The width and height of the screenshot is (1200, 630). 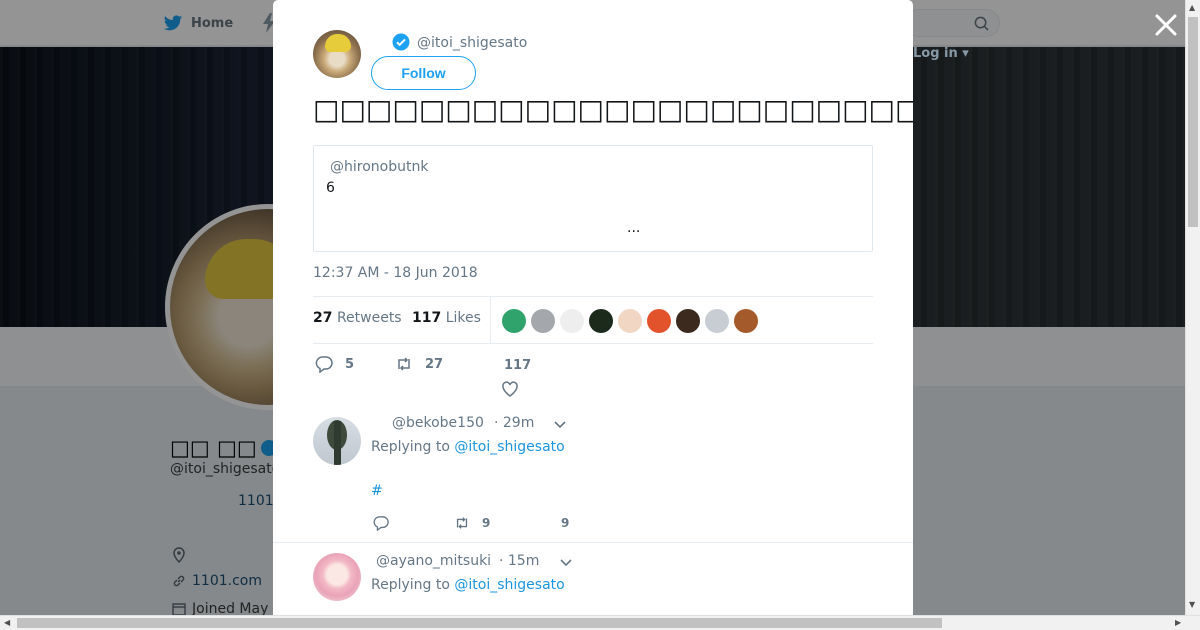 I want to click on retweets-stat: 27 Retweets, so click(x=357, y=318).